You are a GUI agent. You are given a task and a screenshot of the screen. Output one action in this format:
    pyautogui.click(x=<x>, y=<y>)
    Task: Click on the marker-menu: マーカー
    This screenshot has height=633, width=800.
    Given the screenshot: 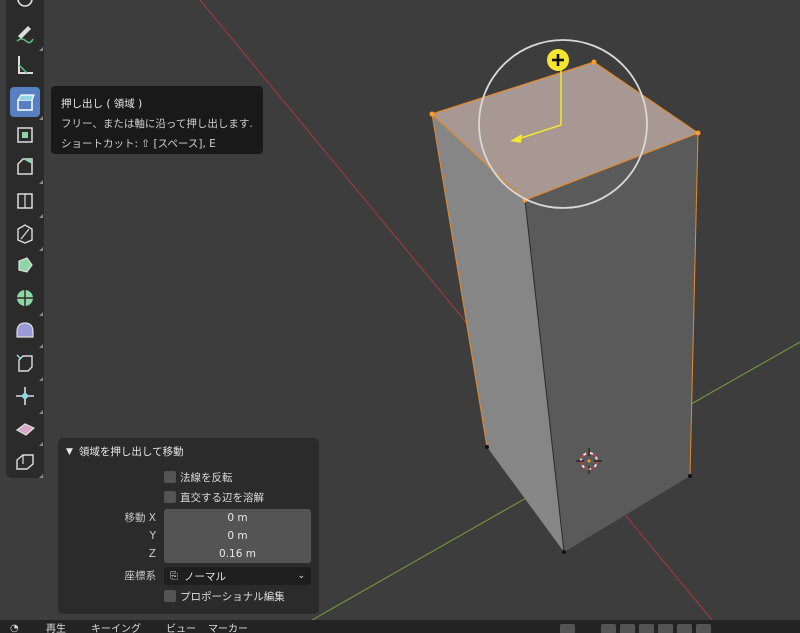 What is the action you would take?
    pyautogui.click(x=228, y=628)
    